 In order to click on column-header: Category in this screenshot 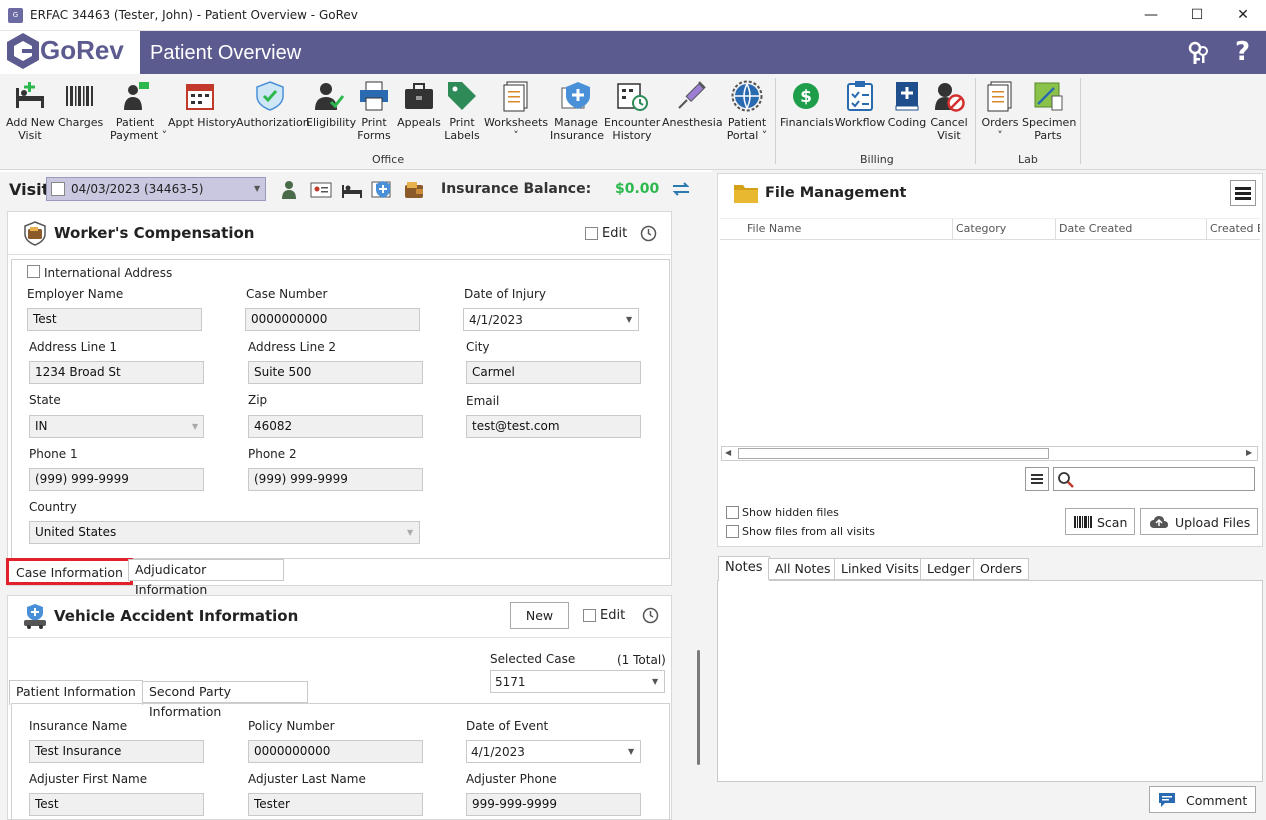, I will do `click(981, 228)`.